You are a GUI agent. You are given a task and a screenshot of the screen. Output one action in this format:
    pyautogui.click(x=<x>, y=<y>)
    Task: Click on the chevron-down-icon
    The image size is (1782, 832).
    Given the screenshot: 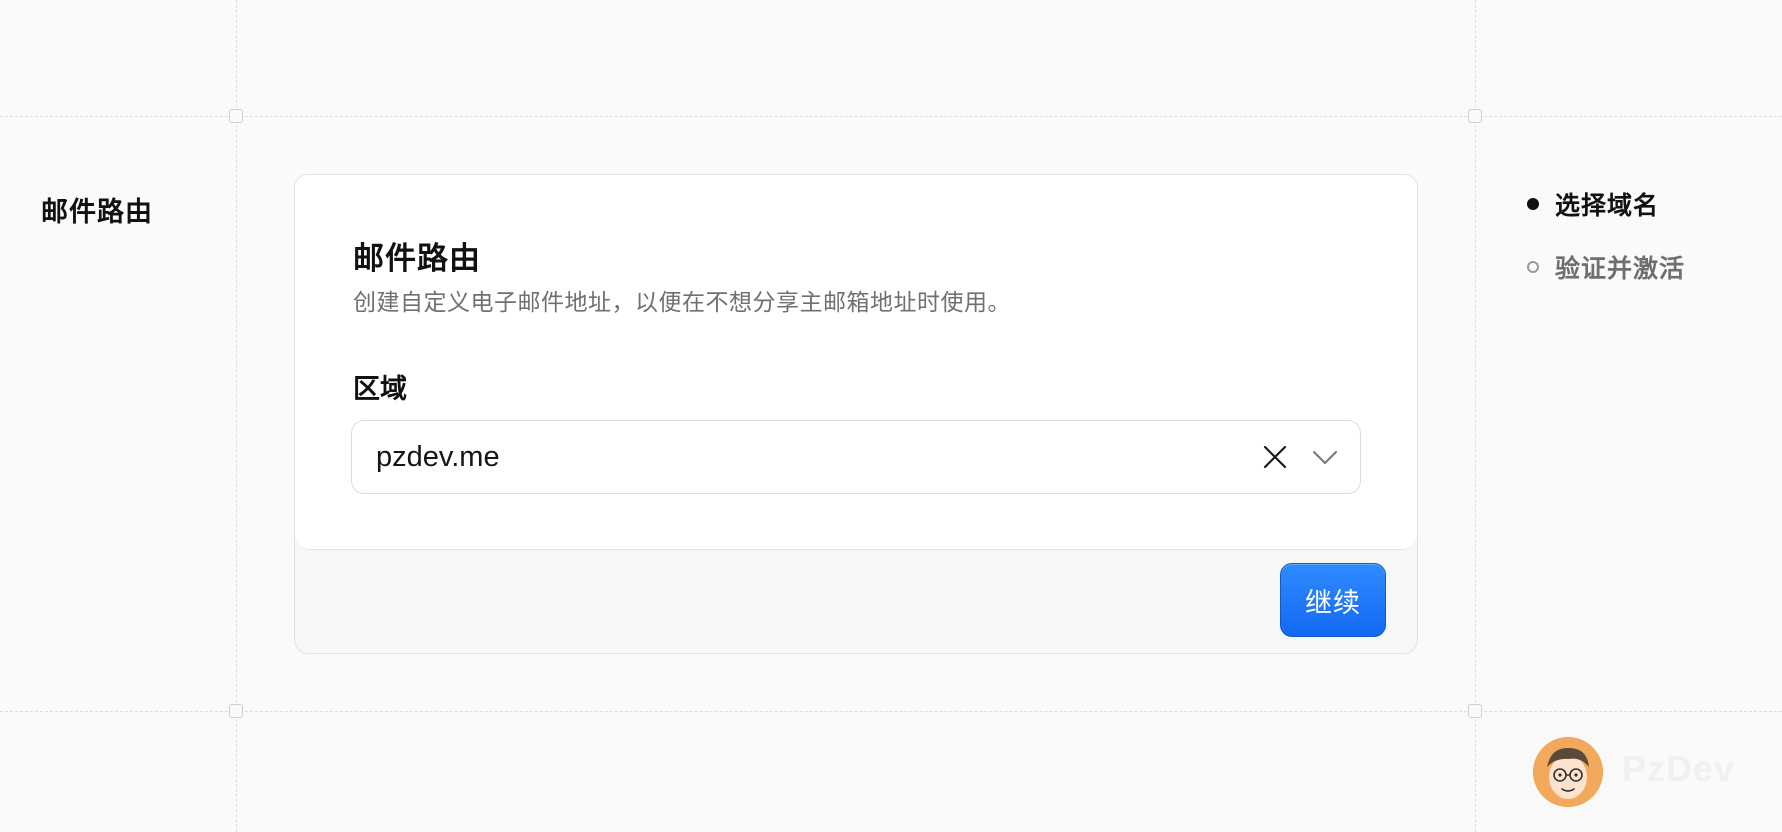 What is the action you would take?
    pyautogui.click(x=1325, y=457)
    